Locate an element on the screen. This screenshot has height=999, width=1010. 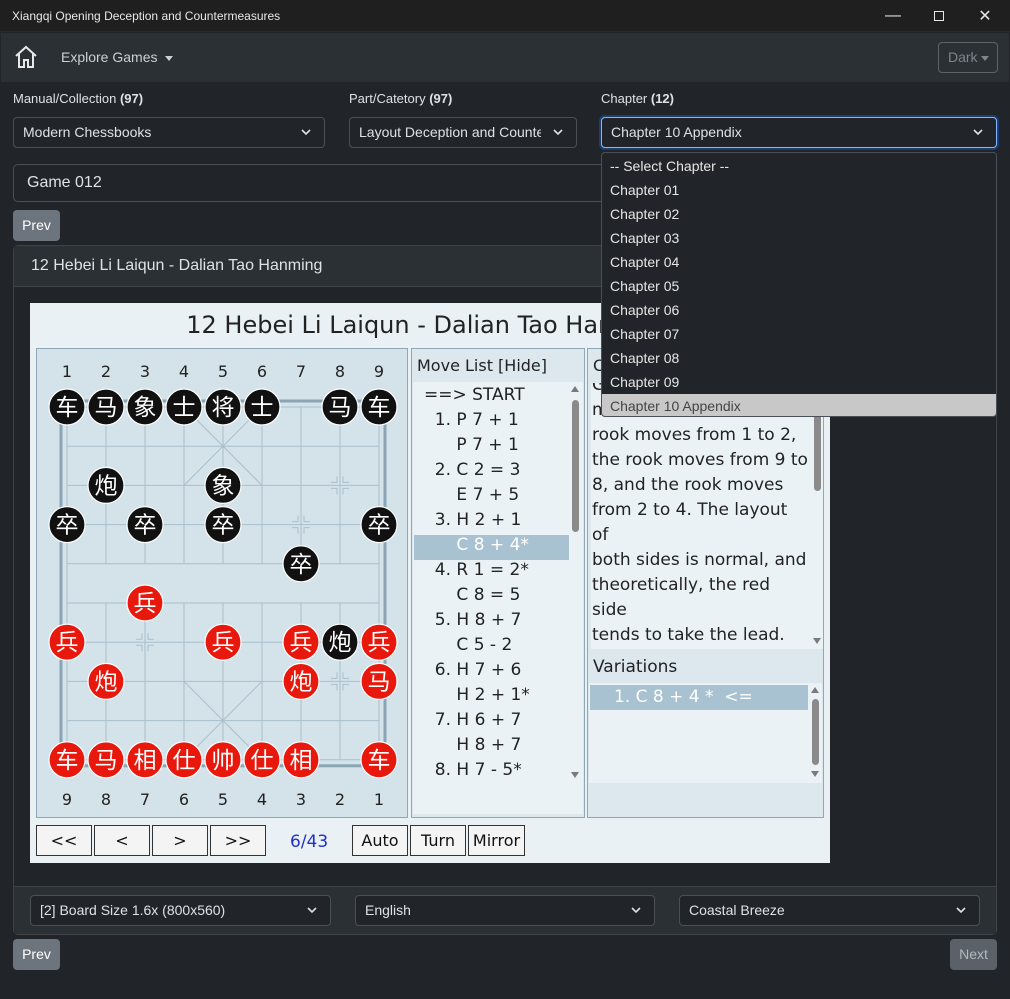
move-item: ==> START is located at coordinates (491, 397).